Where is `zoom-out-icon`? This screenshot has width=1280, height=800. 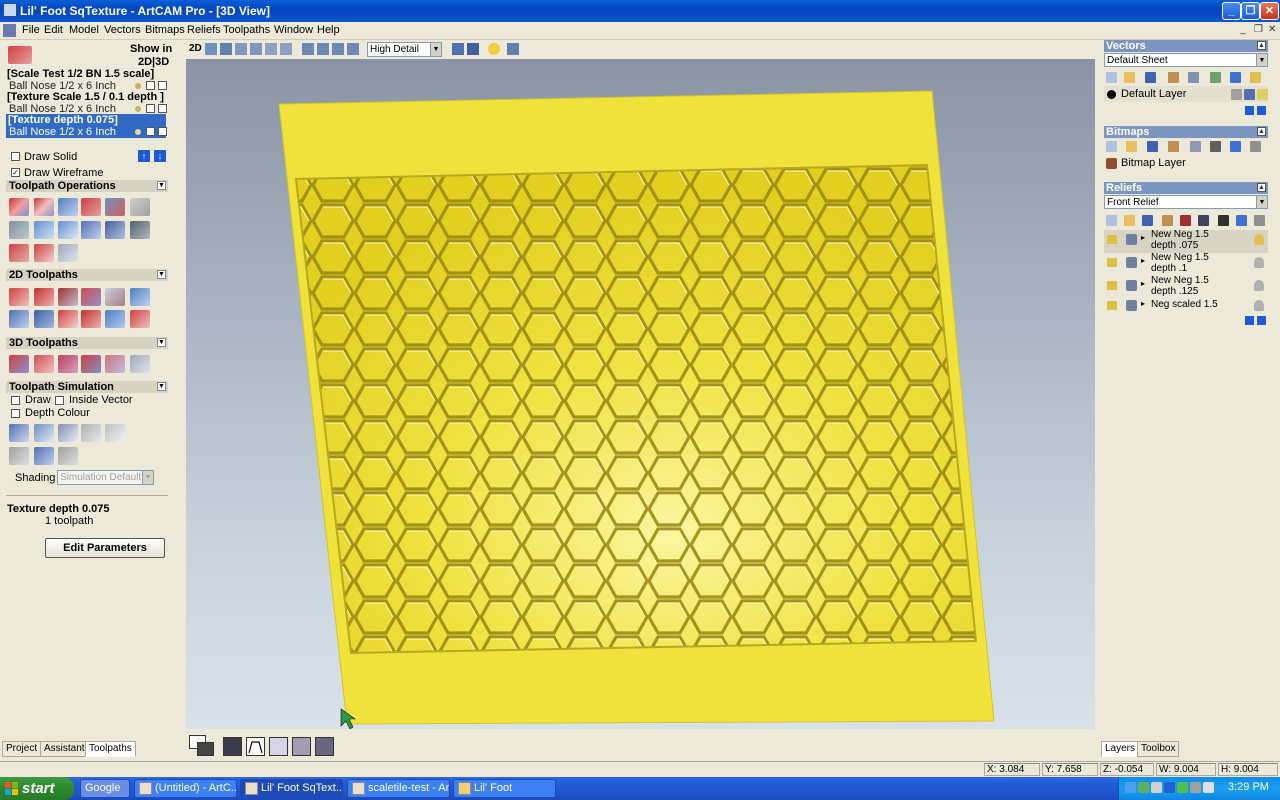
zoom-out-icon is located at coordinates (256, 49).